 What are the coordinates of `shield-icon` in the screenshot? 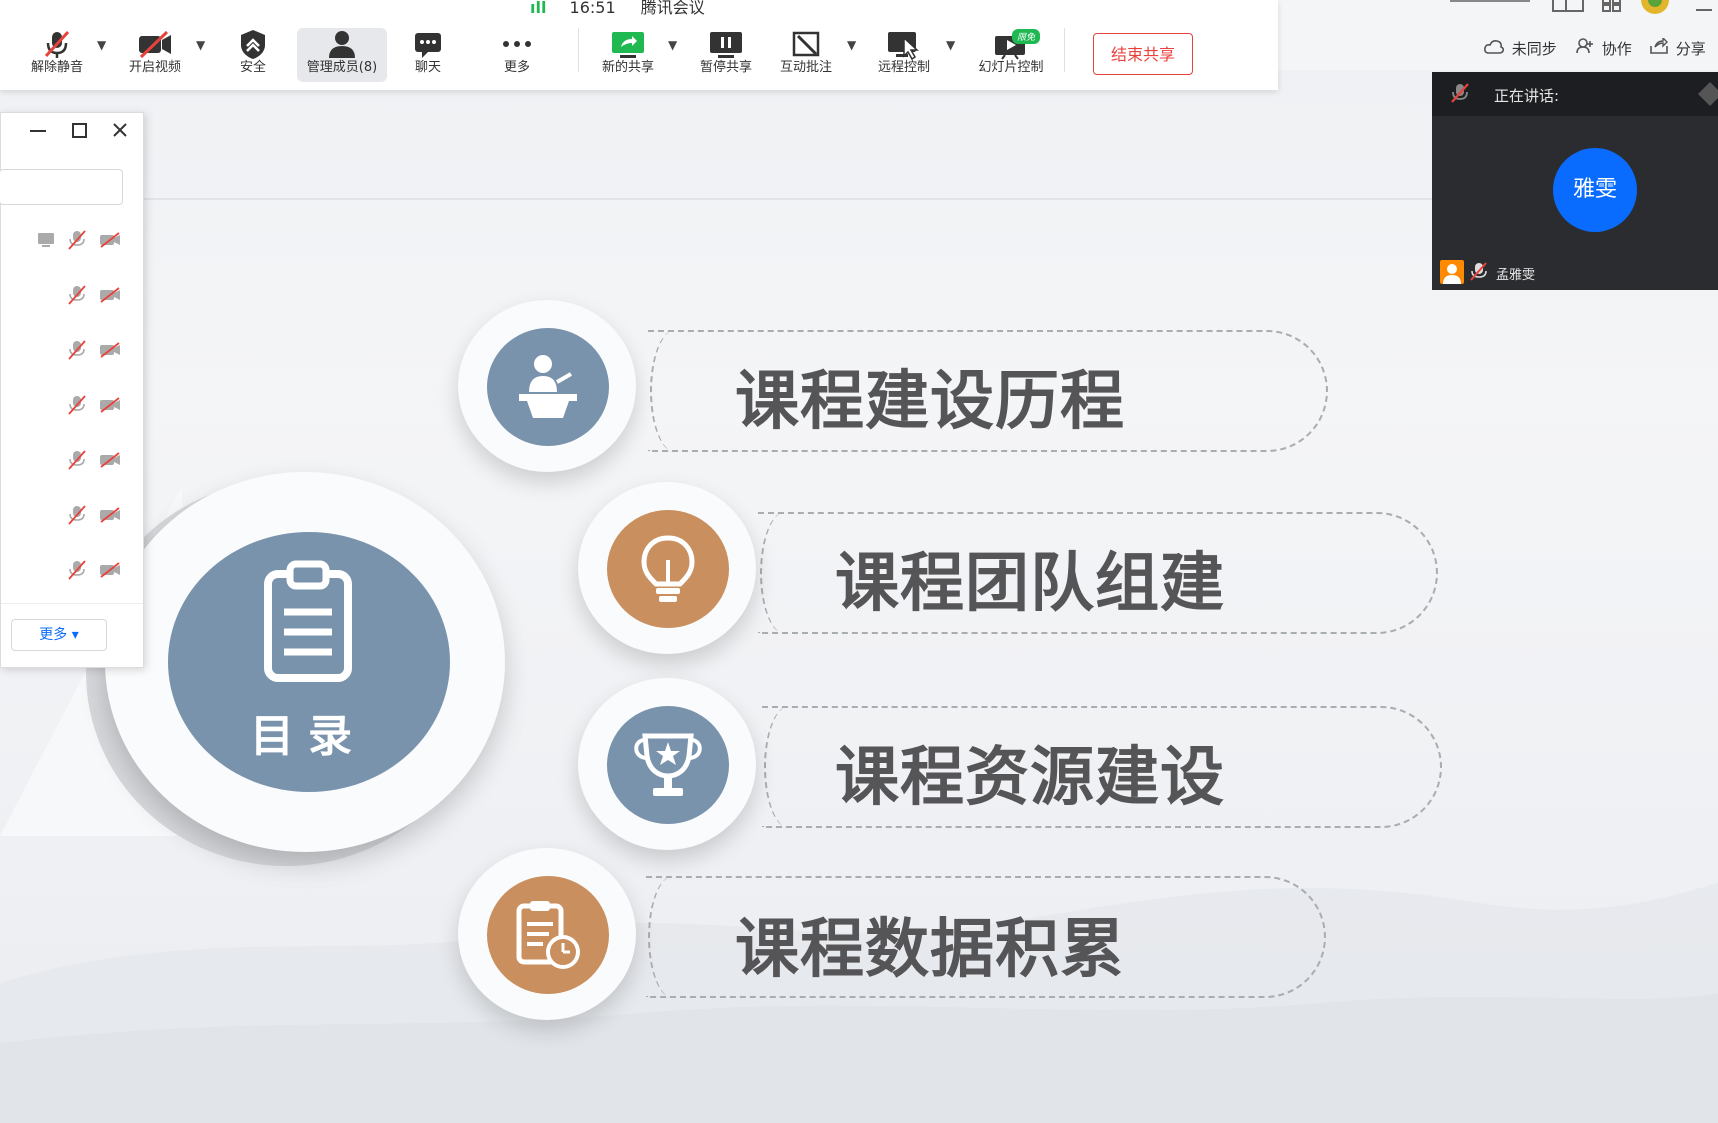 It's located at (253, 44).